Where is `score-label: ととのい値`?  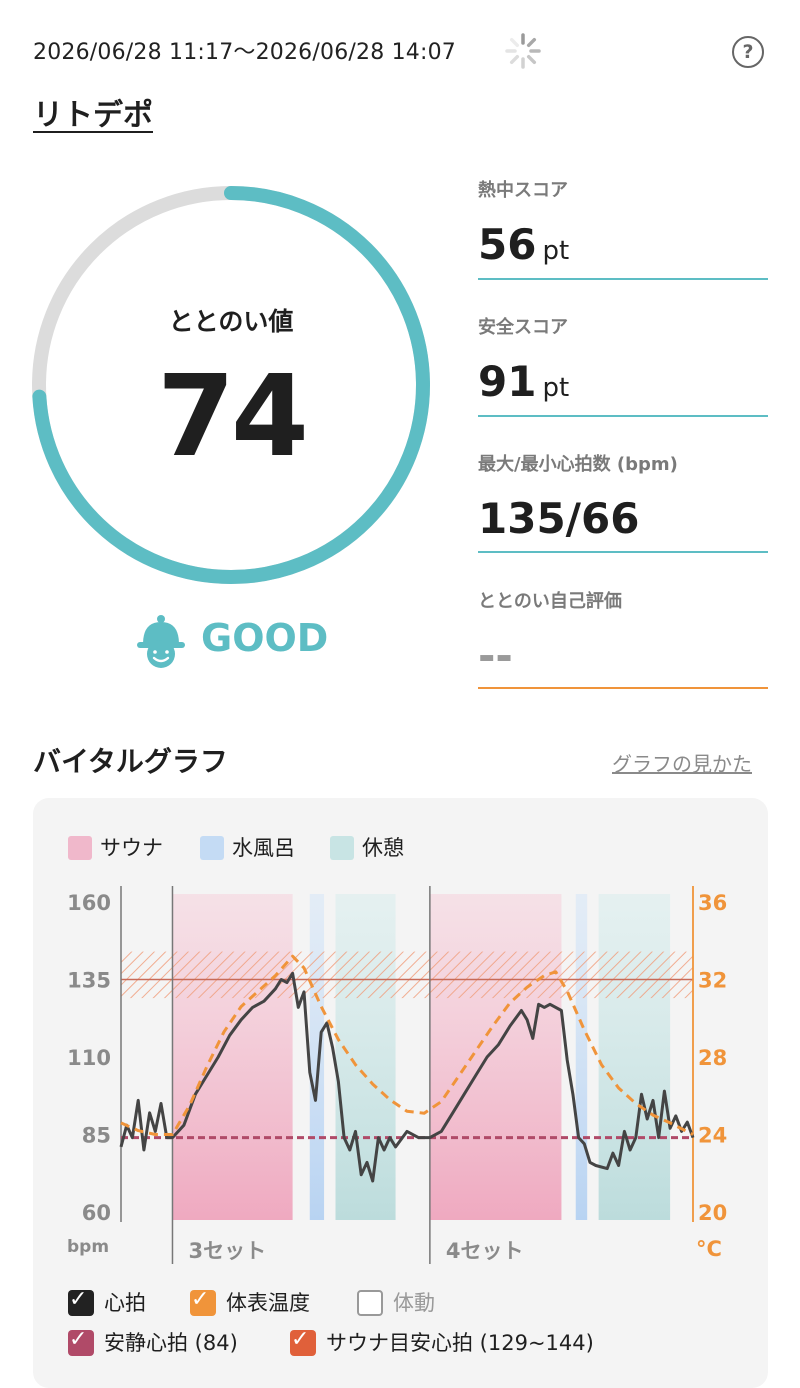 score-label: ととのい値 is located at coordinates (231, 321).